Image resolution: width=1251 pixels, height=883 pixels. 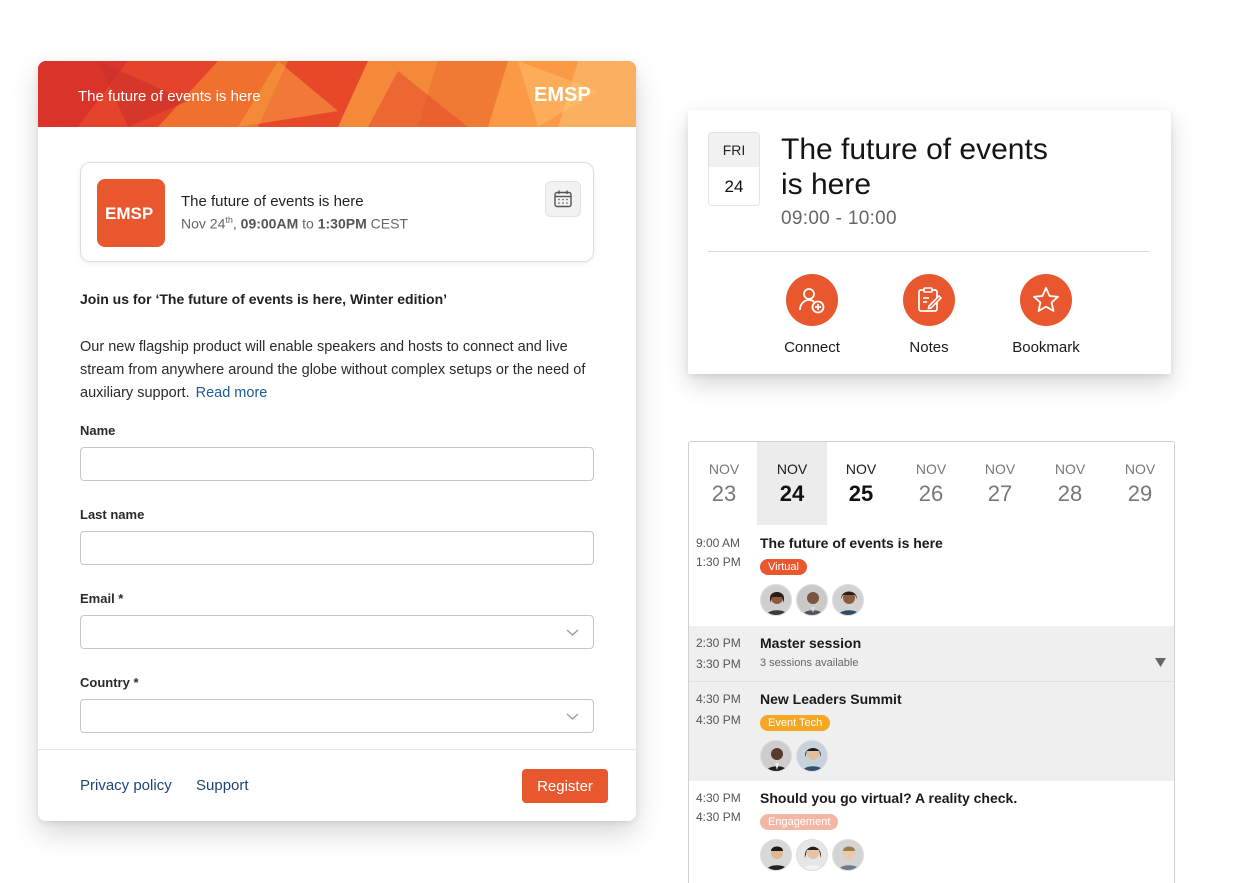 I want to click on star-icon, so click(x=1046, y=299).